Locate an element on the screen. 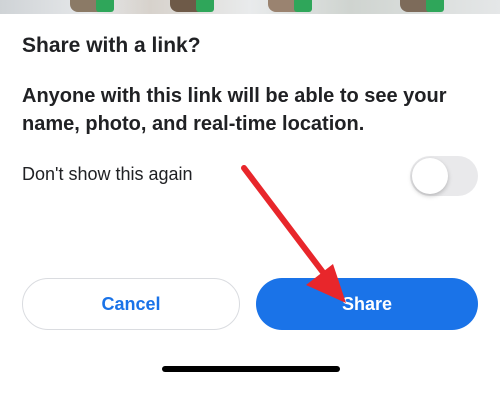 This screenshot has height=396, width=500. background-contacts-strip is located at coordinates (250, 7).